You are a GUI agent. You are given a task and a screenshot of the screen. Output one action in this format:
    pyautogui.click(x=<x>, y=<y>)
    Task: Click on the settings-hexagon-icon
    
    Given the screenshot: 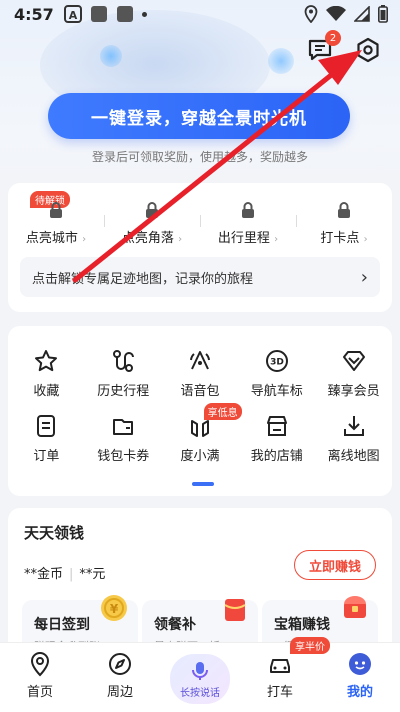 What is the action you would take?
    pyautogui.click(x=368, y=50)
    